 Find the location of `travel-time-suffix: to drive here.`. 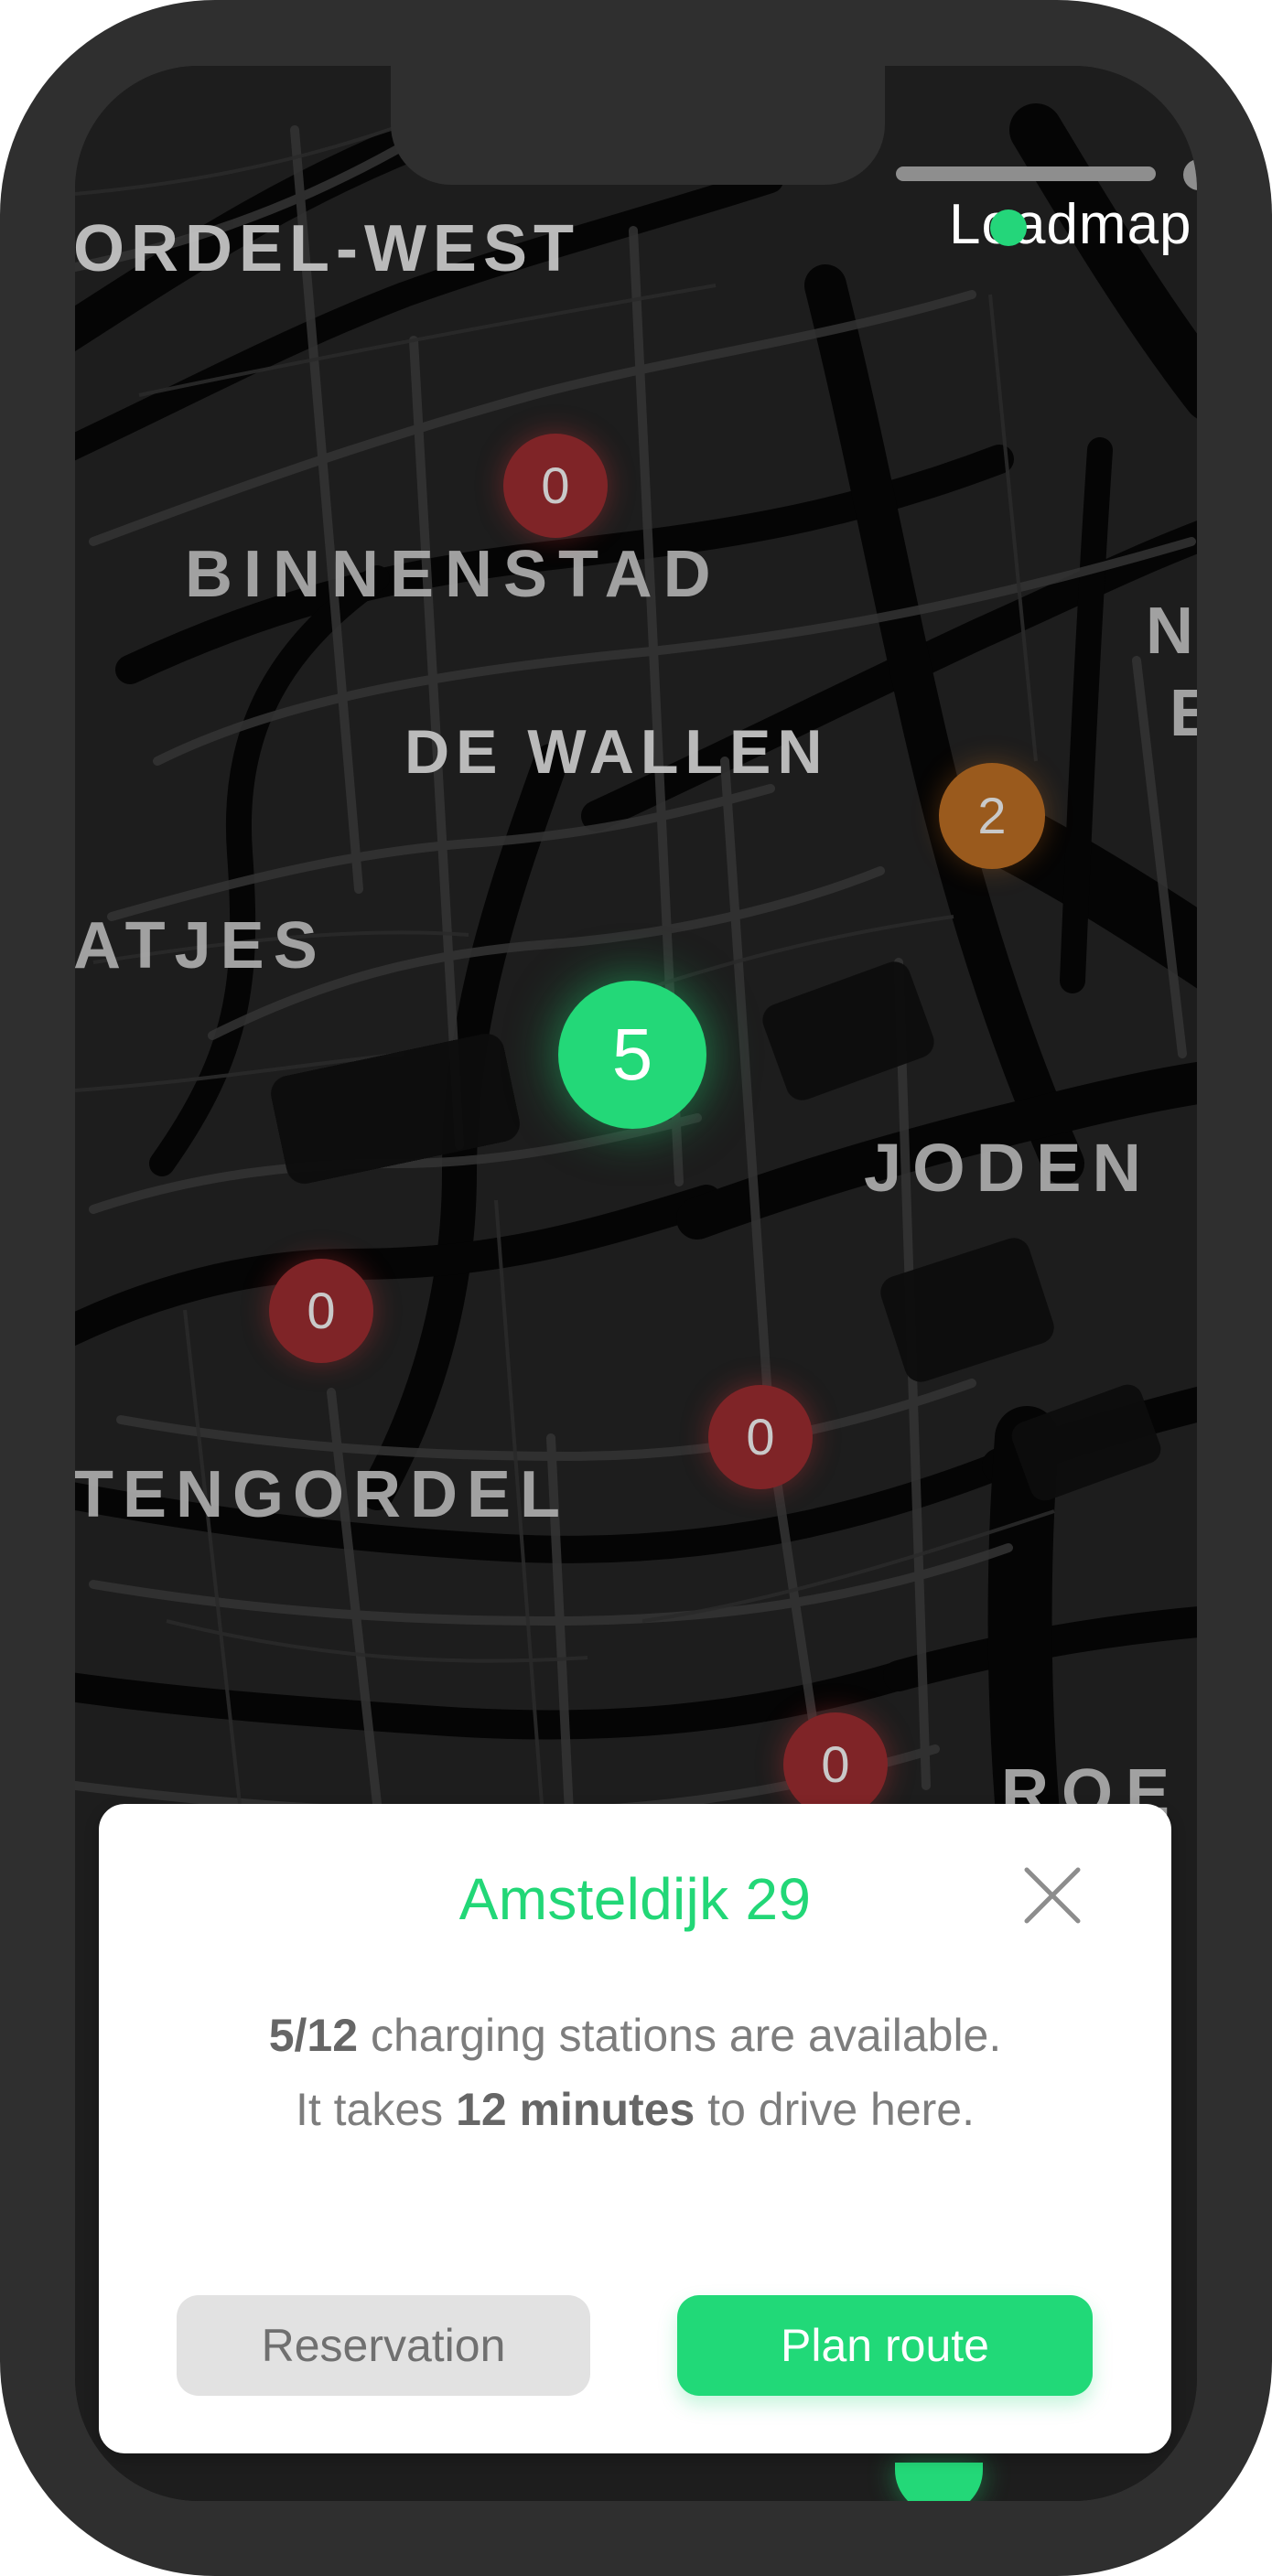

travel-time-suffix: to drive here. is located at coordinates (835, 2110).